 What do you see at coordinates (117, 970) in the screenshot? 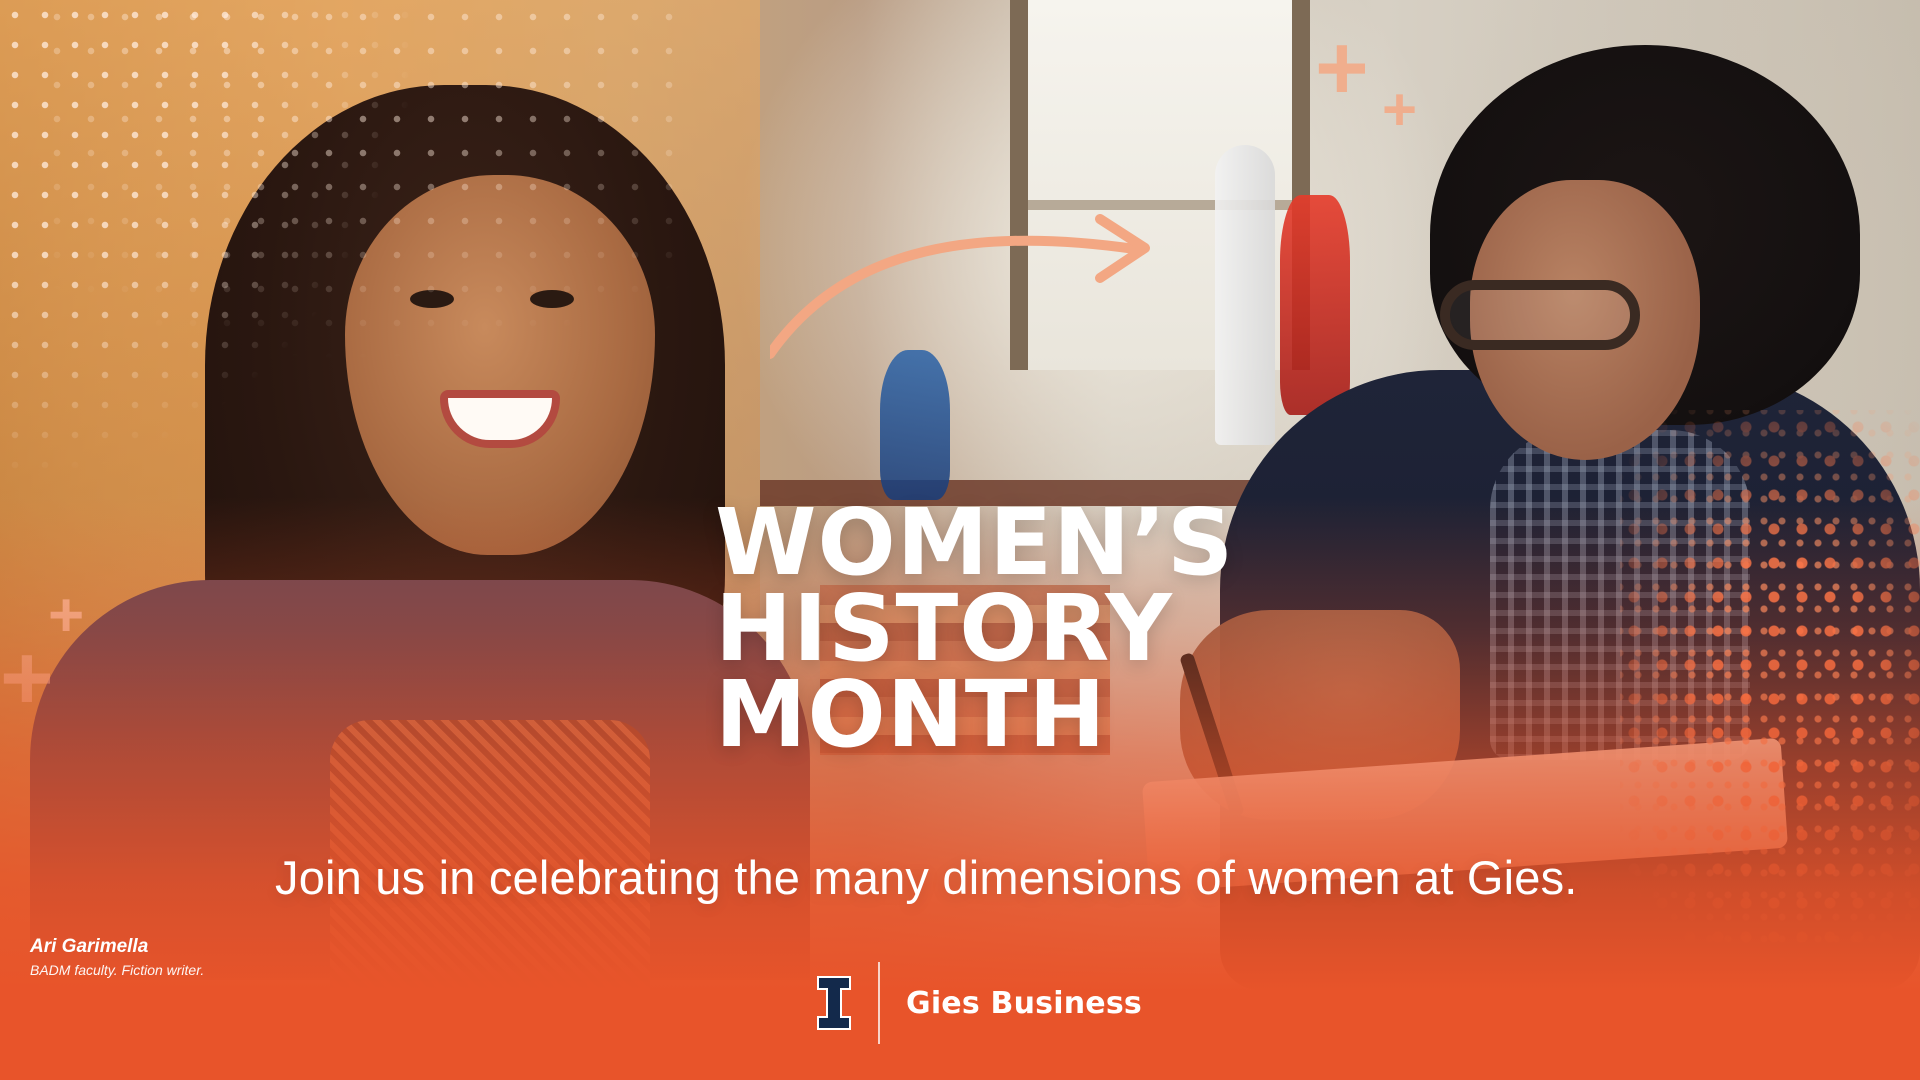
I see `caption-role: BADM faculty. Fiction writer.` at bounding box center [117, 970].